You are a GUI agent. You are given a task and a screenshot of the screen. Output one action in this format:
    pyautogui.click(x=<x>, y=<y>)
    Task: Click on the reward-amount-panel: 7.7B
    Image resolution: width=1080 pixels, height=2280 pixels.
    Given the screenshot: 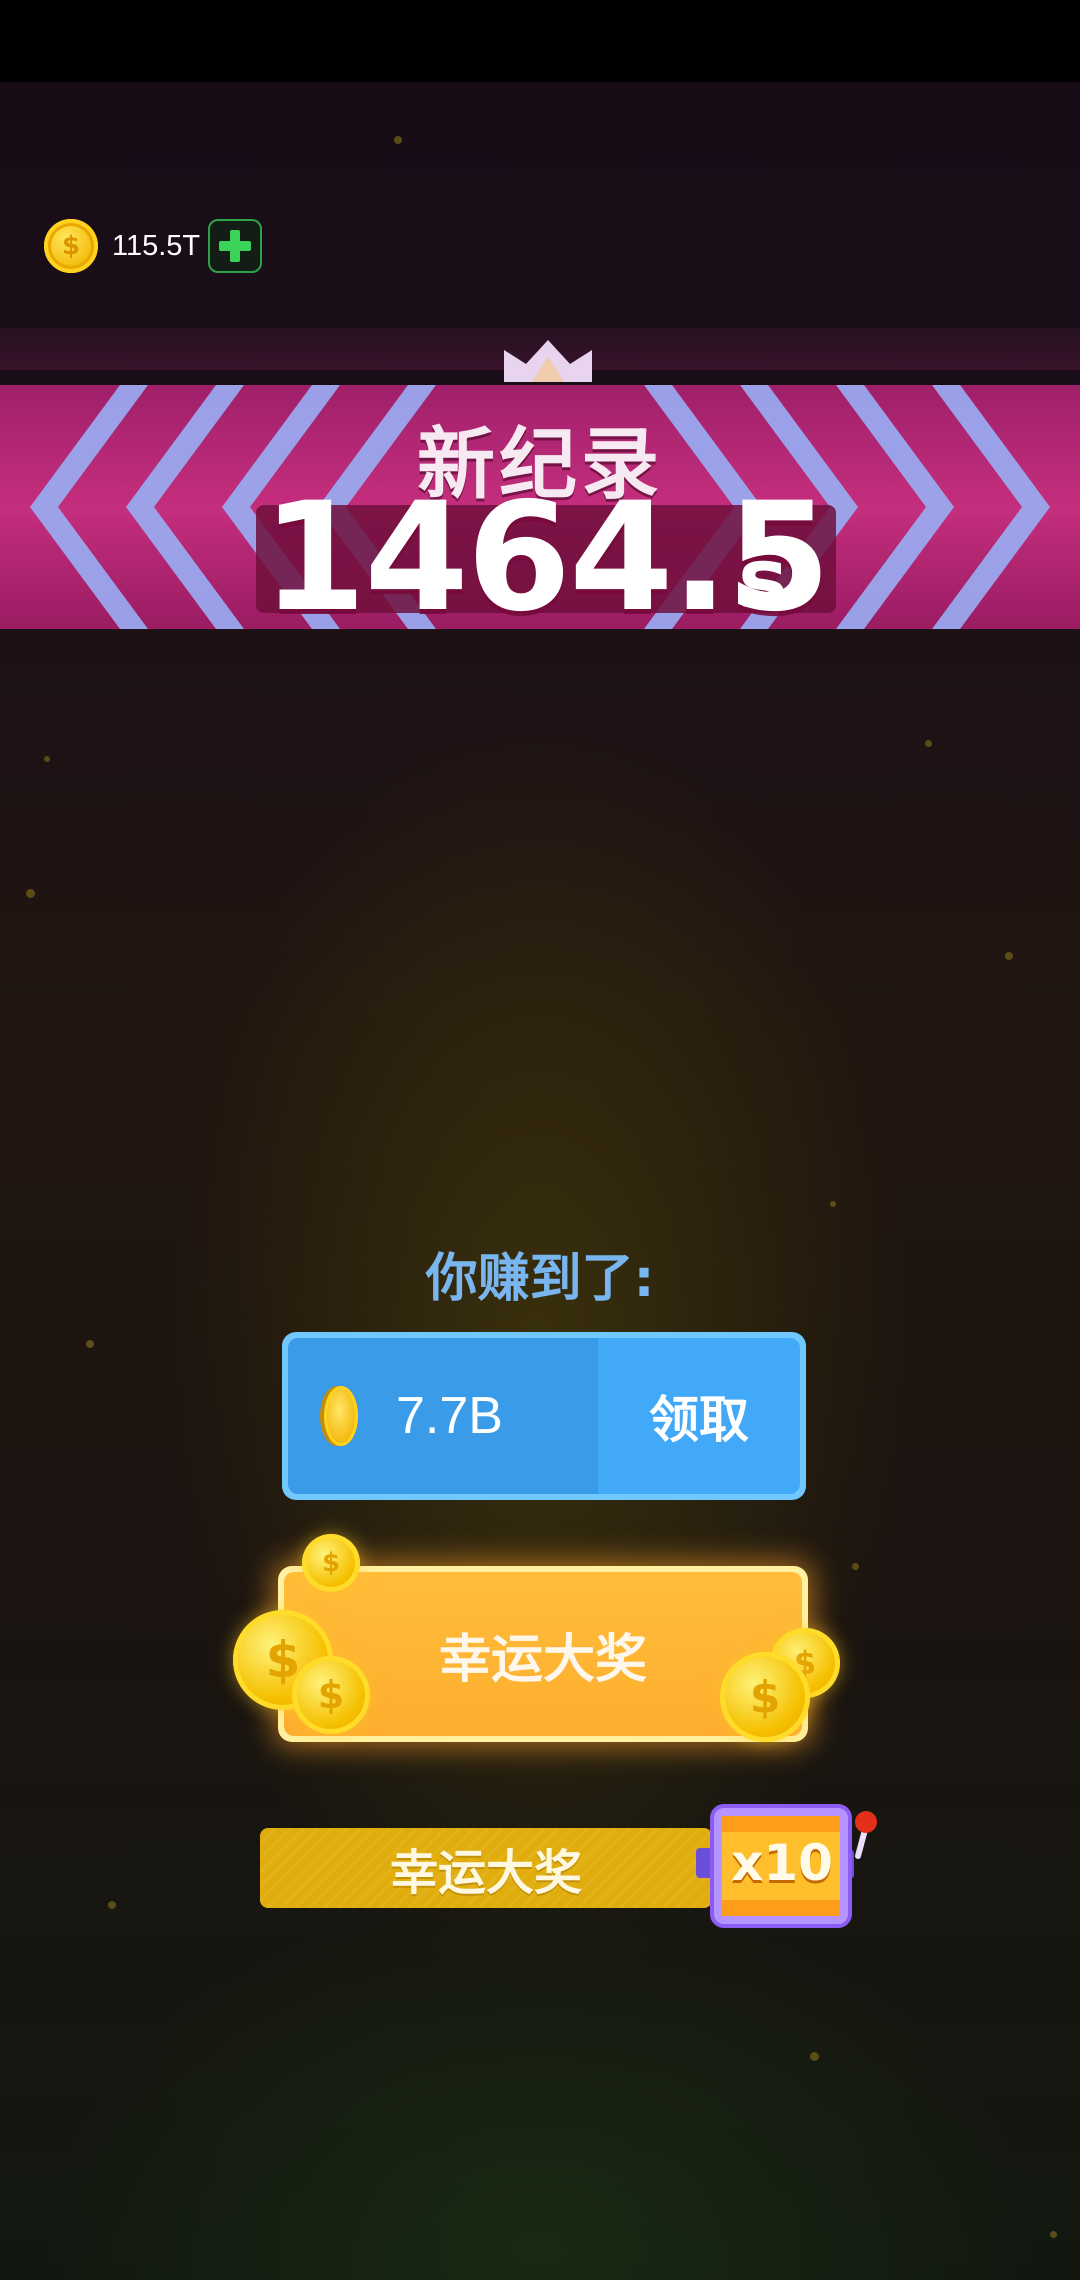 What is the action you would take?
    pyautogui.click(x=443, y=1416)
    